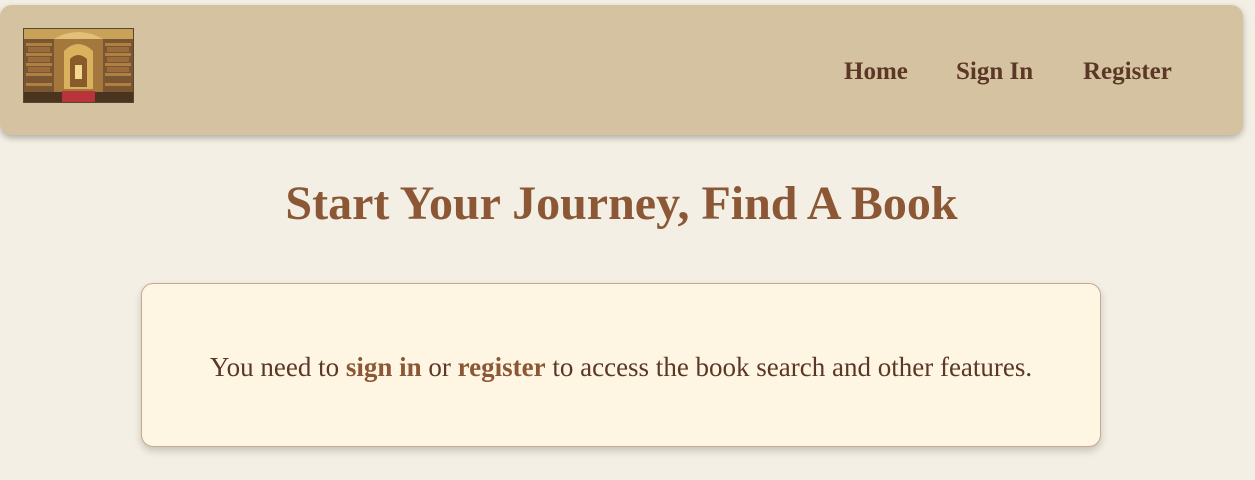  I want to click on notice-sign-in-link: sign in, so click(384, 367).